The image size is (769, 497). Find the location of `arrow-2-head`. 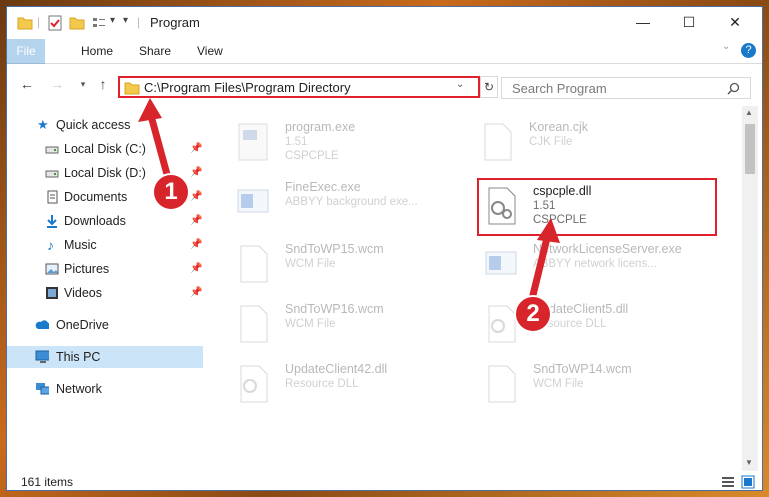

arrow-2-head is located at coordinates (548, 230).